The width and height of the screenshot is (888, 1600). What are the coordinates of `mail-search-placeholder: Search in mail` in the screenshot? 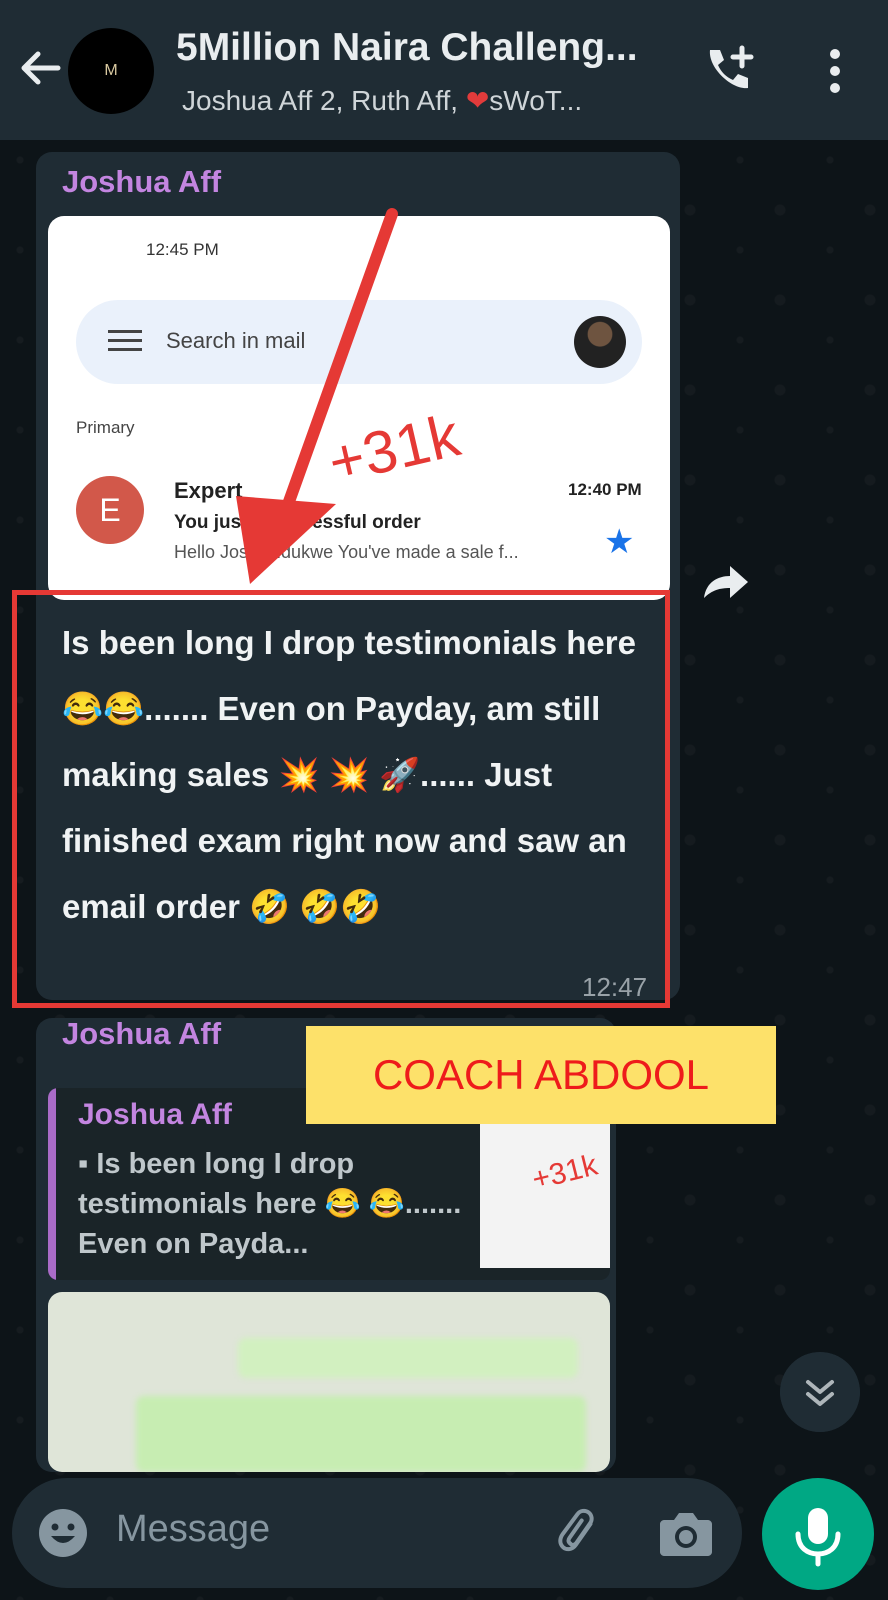 It's located at (236, 340).